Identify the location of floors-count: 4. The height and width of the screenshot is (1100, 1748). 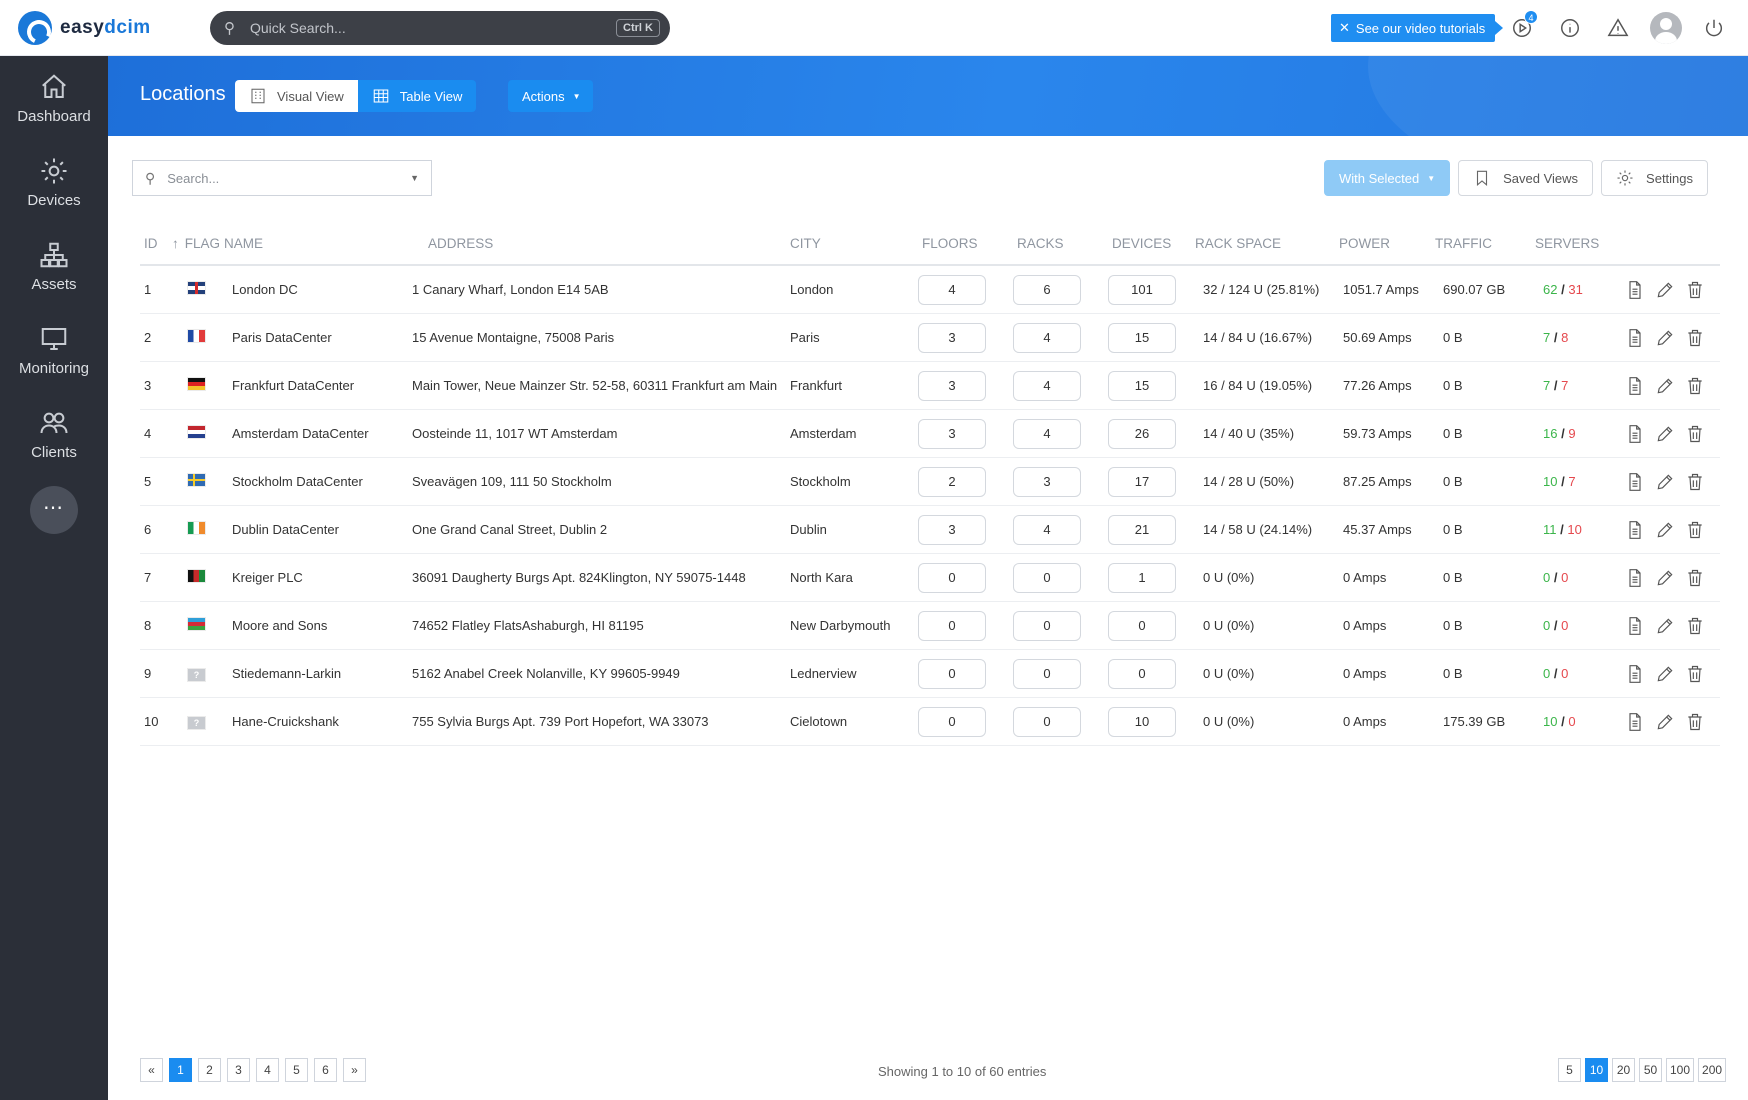
(952, 289).